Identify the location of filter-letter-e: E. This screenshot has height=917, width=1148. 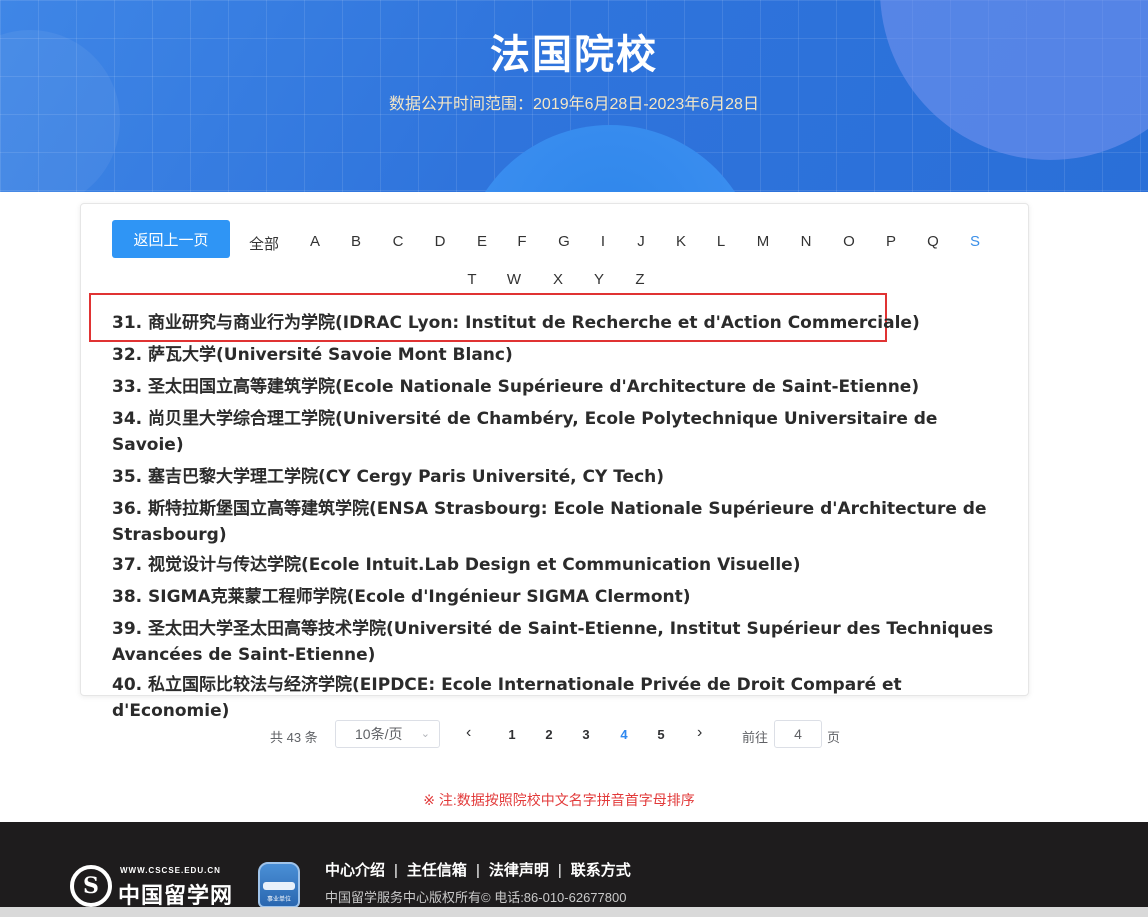
(482, 241).